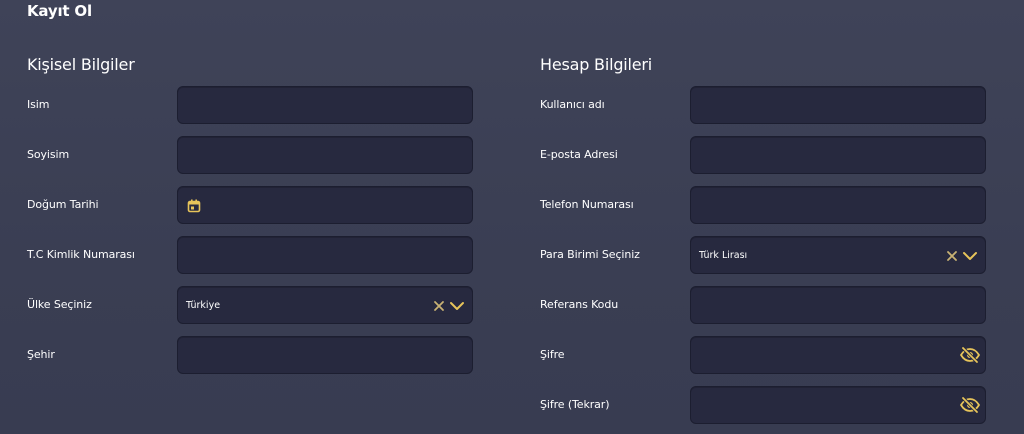 This screenshot has height=434, width=1024. What do you see at coordinates (575, 404) in the screenshot?
I see `password-confirm-label: Şifre (Tekrar)` at bounding box center [575, 404].